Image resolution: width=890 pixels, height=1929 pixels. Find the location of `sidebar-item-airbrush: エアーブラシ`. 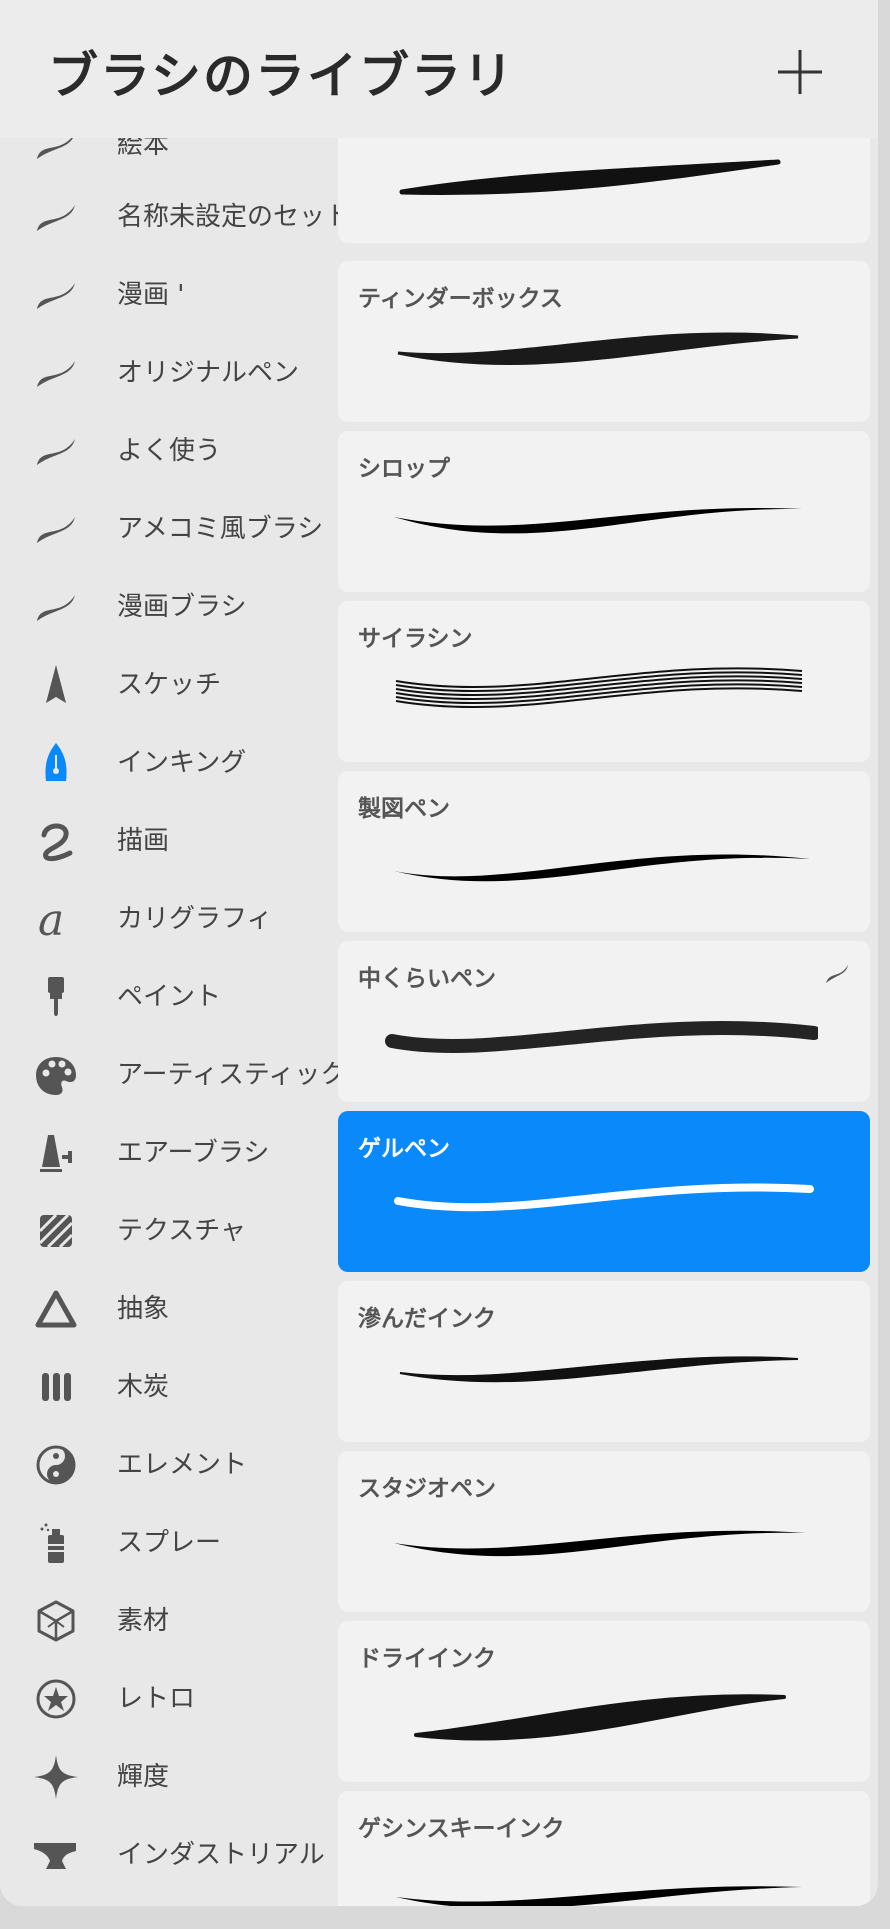

sidebar-item-airbrush: エアーブラシ is located at coordinates (169, 1153).